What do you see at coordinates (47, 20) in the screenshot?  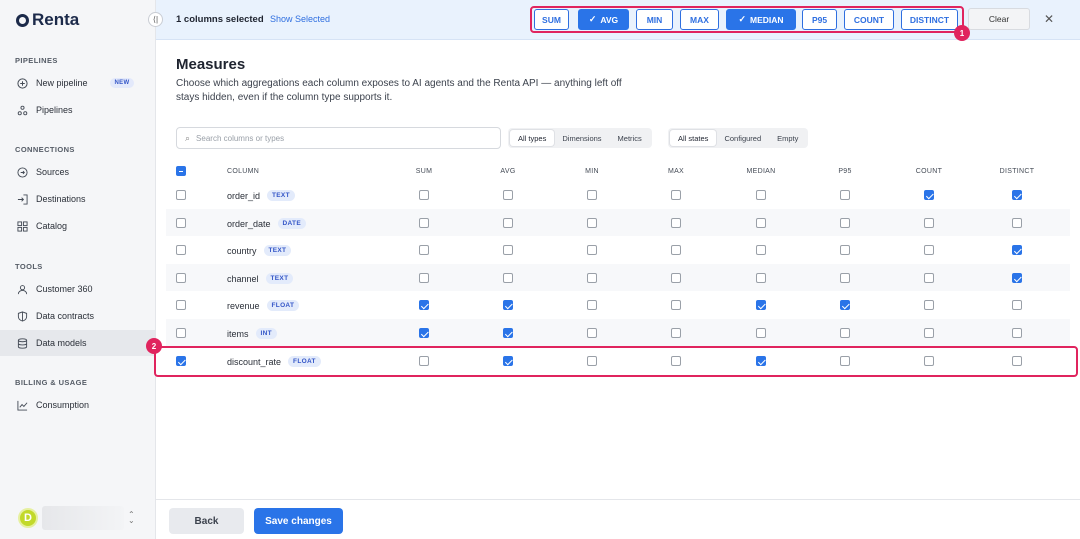 I see `renta-logo: Renta` at bounding box center [47, 20].